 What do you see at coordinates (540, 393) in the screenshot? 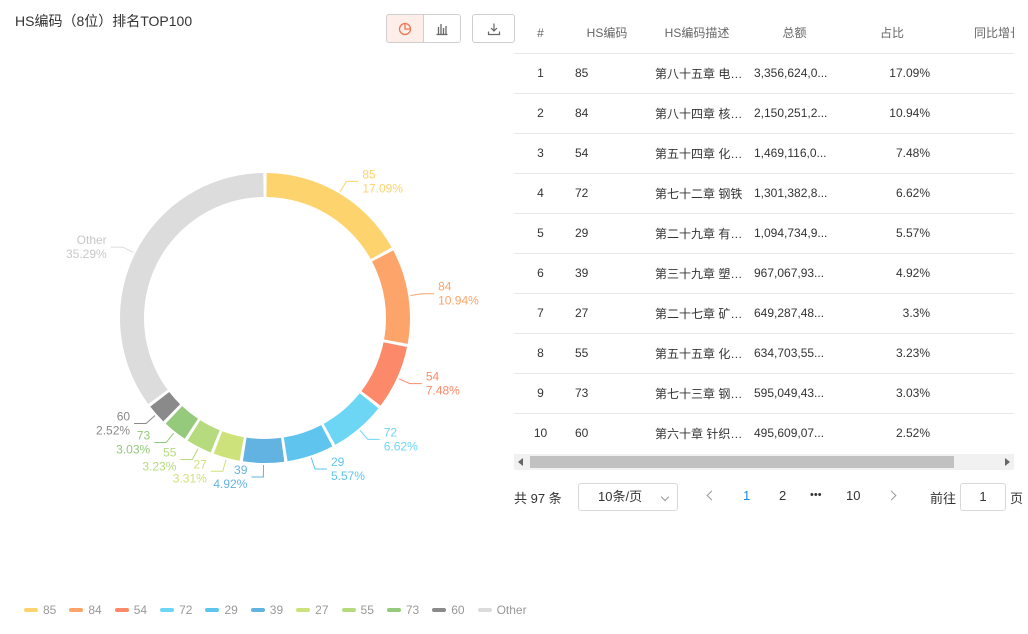
I see `cell-index: 9` at bounding box center [540, 393].